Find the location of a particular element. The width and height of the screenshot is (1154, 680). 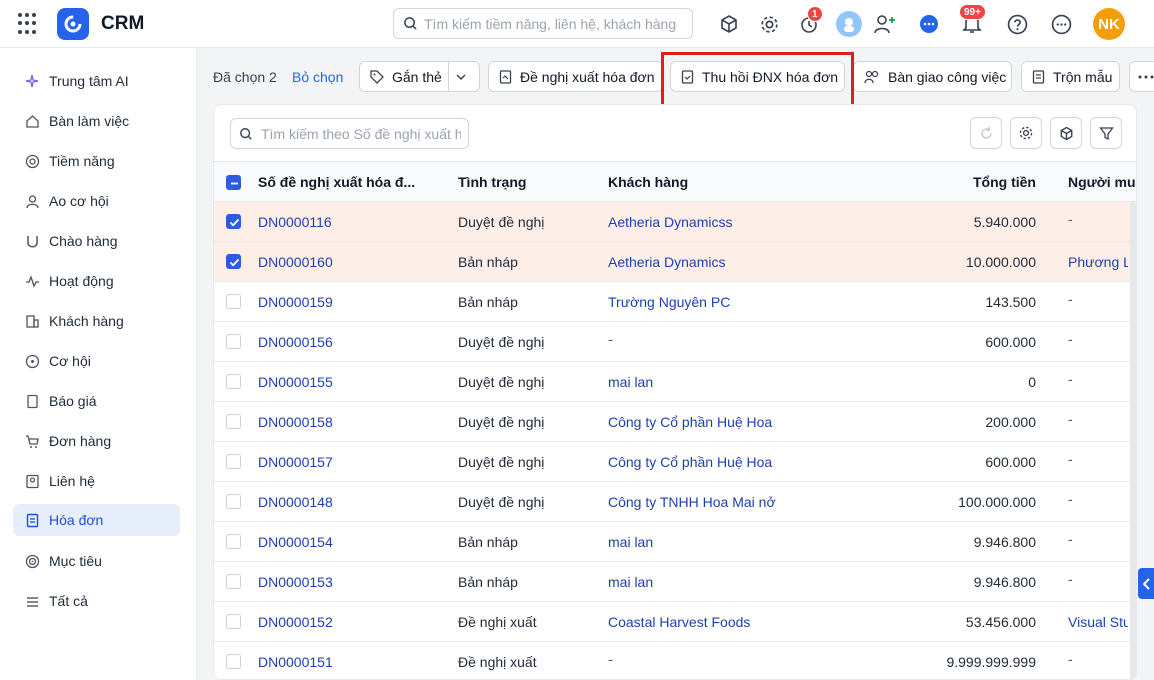

sidebar-item-contacts: Liên hệ is located at coordinates (96, 481).